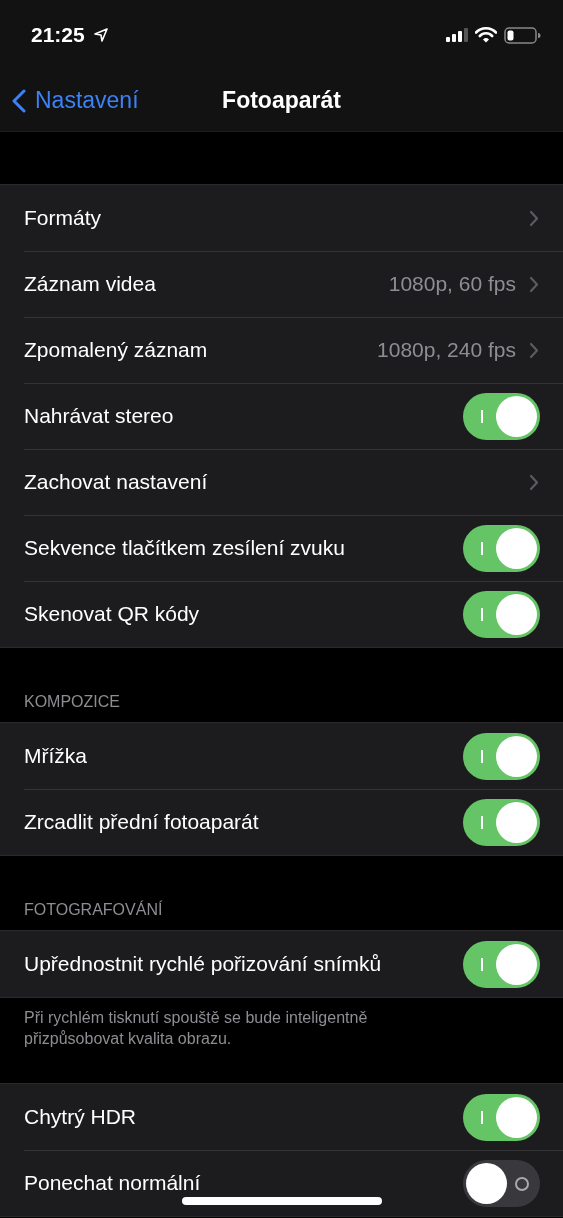 This screenshot has height=1218, width=563. What do you see at coordinates (116, 350) in the screenshot?
I see `row-label: Zpomalený záznam` at bounding box center [116, 350].